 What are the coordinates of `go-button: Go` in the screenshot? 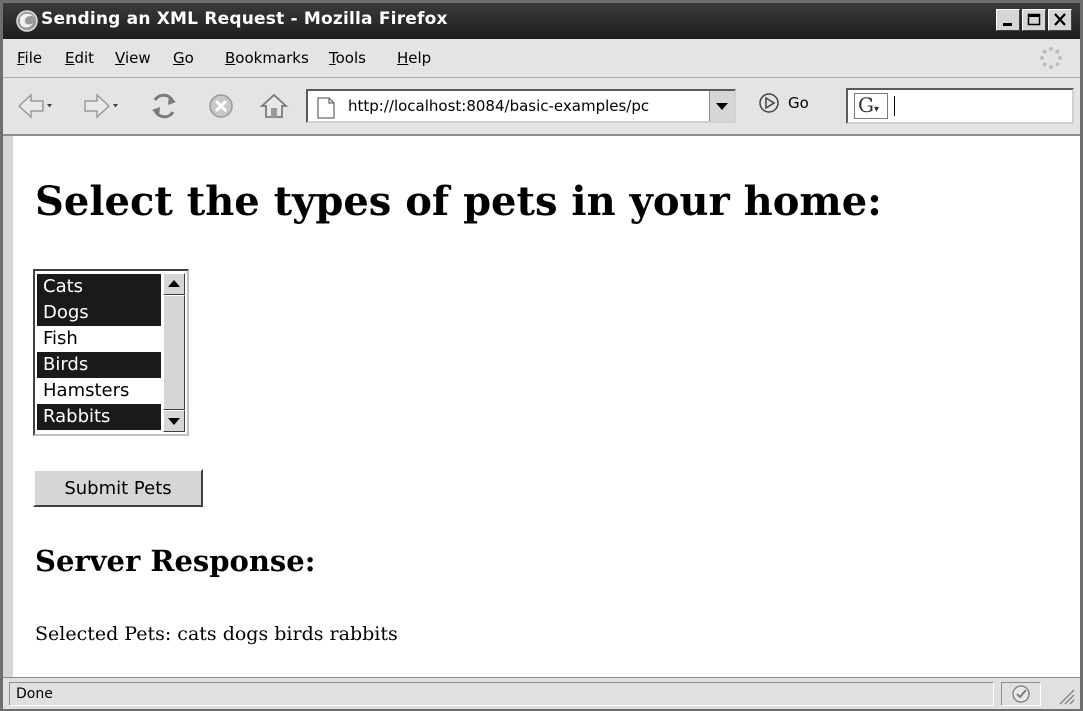 It's located at (783, 103).